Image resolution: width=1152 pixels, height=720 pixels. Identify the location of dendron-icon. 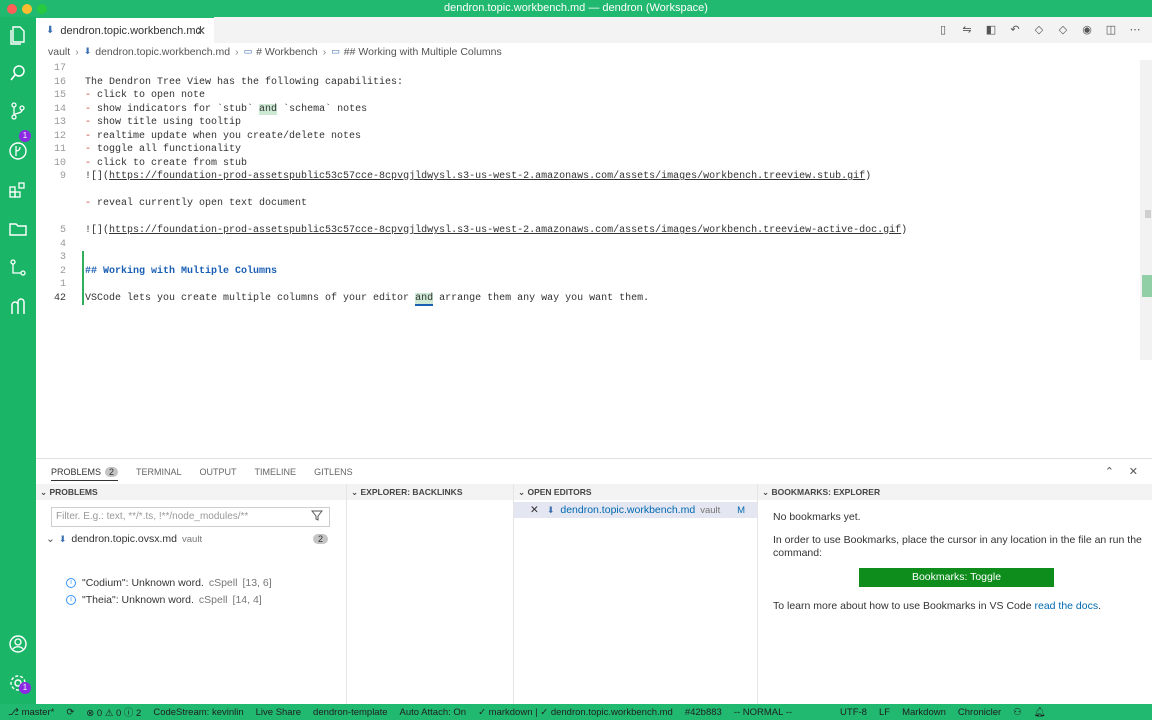
(18, 307).